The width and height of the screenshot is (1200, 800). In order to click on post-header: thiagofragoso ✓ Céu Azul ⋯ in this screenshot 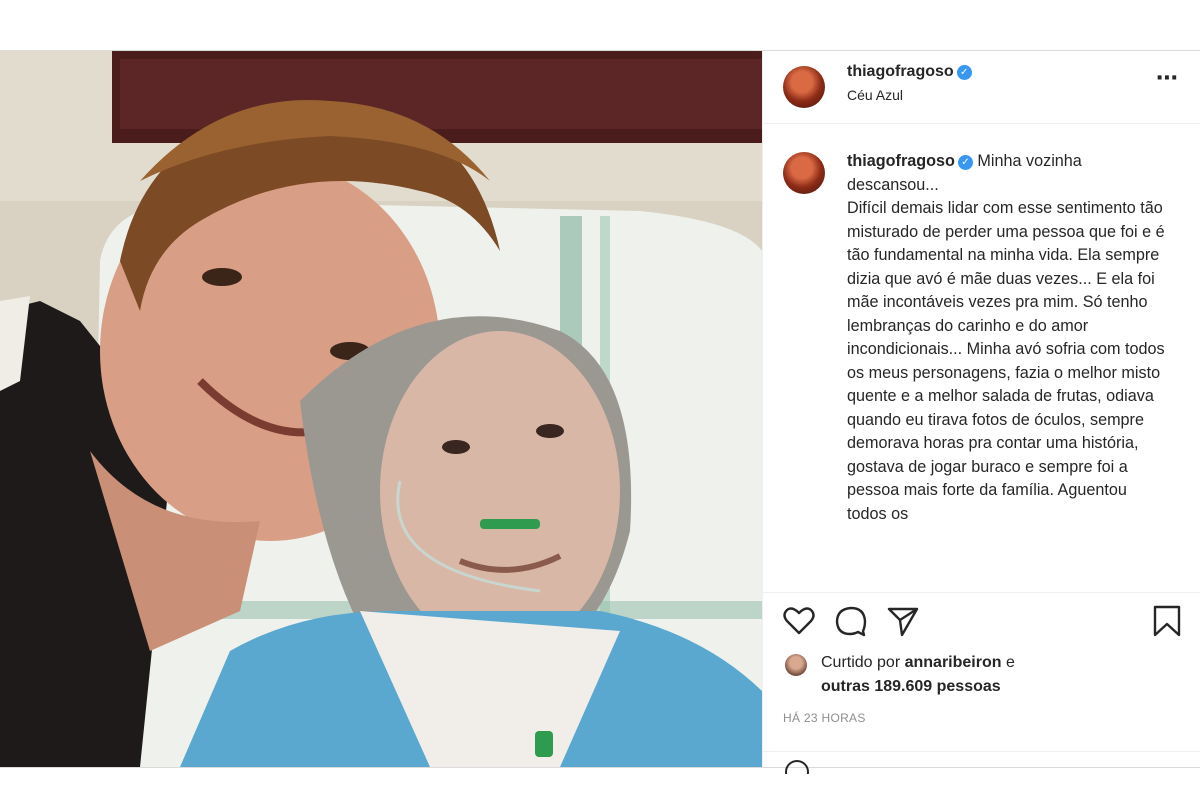, I will do `click(981, 87)`.